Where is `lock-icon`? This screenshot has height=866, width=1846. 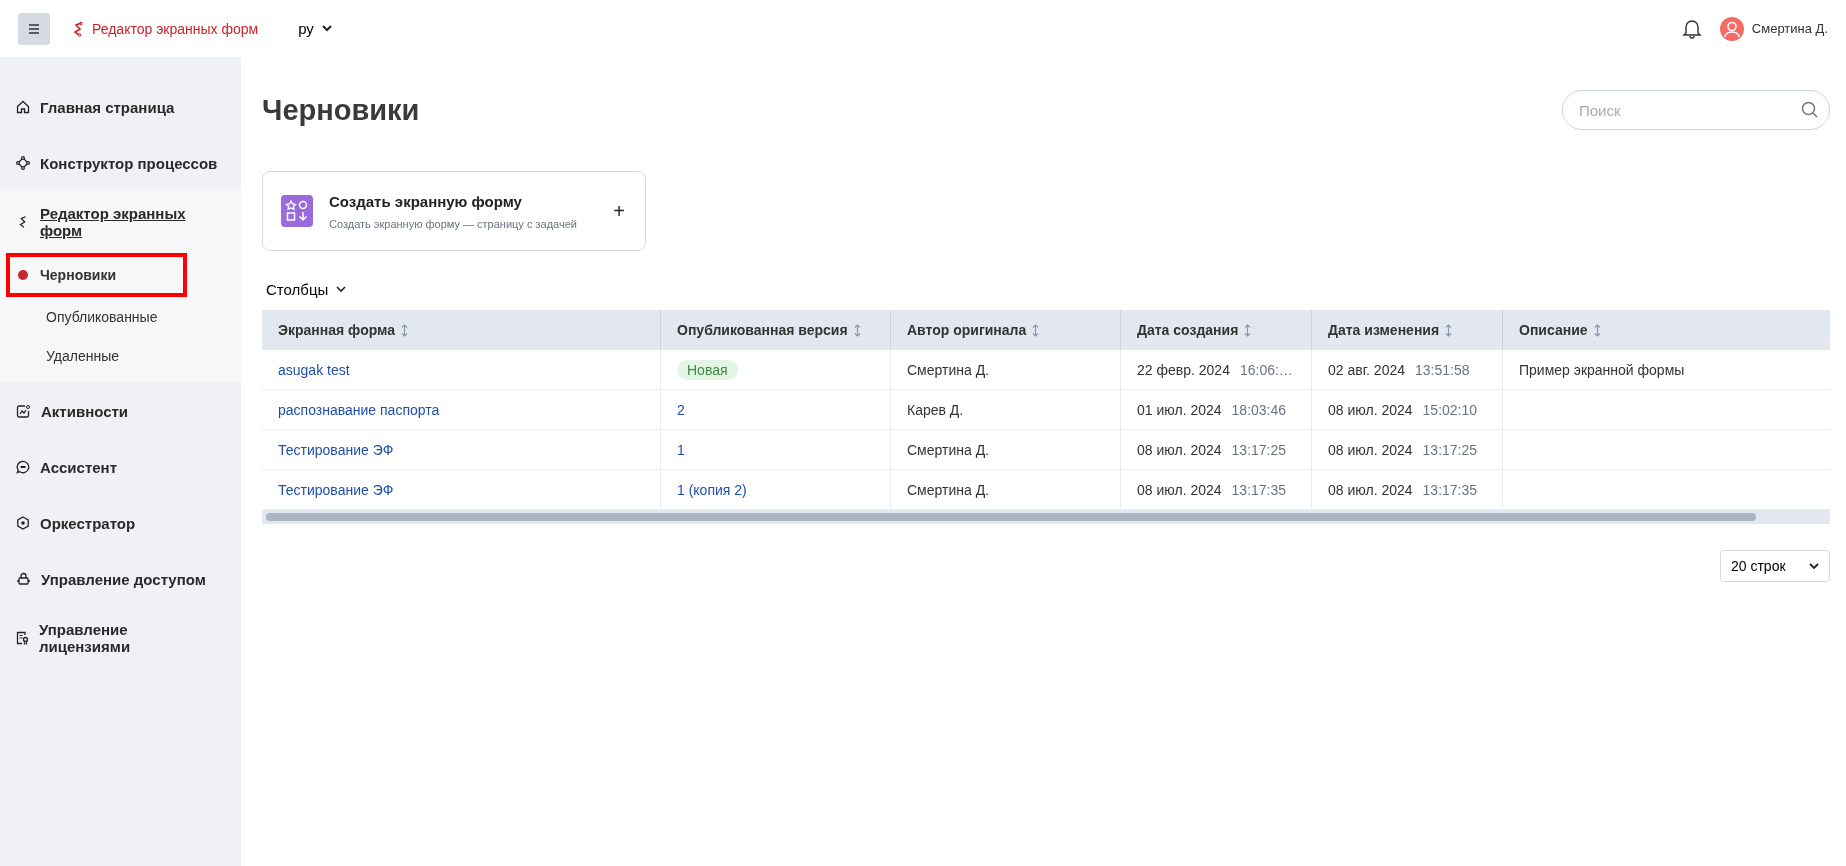
lock-icon is located at coordinates (23, 579).